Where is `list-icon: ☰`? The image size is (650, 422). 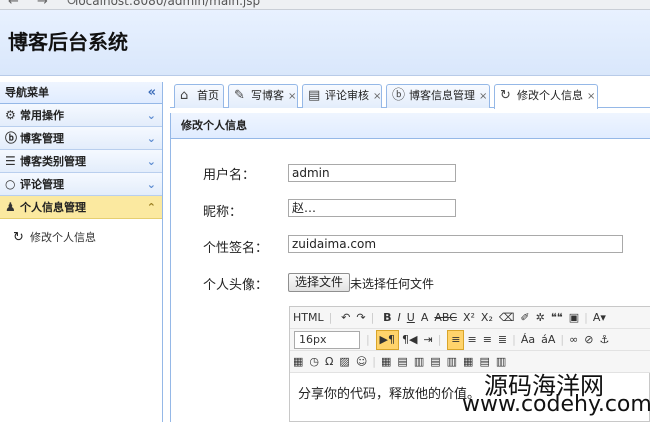 list-icon: ☰ is located at coordinates (10, 161).